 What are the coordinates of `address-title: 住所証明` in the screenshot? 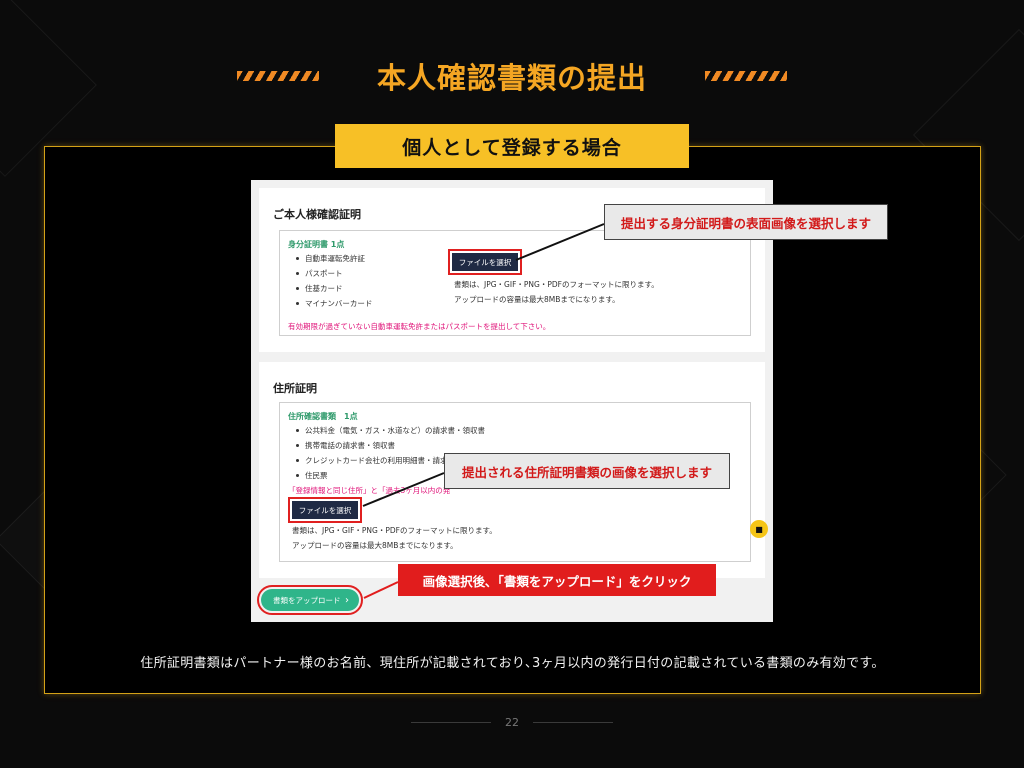 It's located at (295, 388).